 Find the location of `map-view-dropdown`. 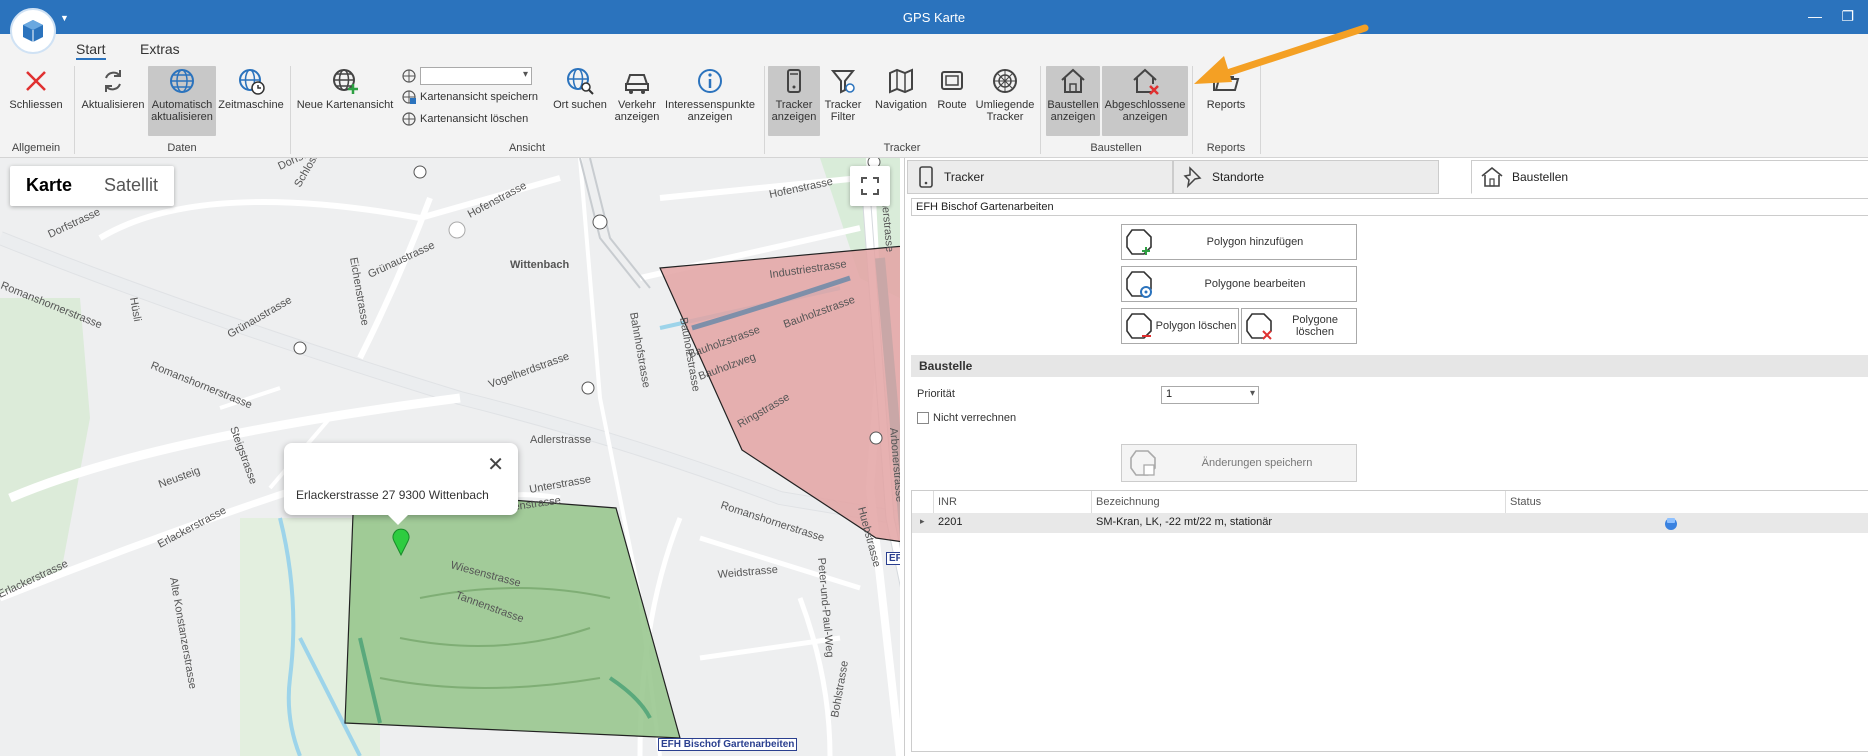

map-view-dropdown is located at coordinates (476, 76).